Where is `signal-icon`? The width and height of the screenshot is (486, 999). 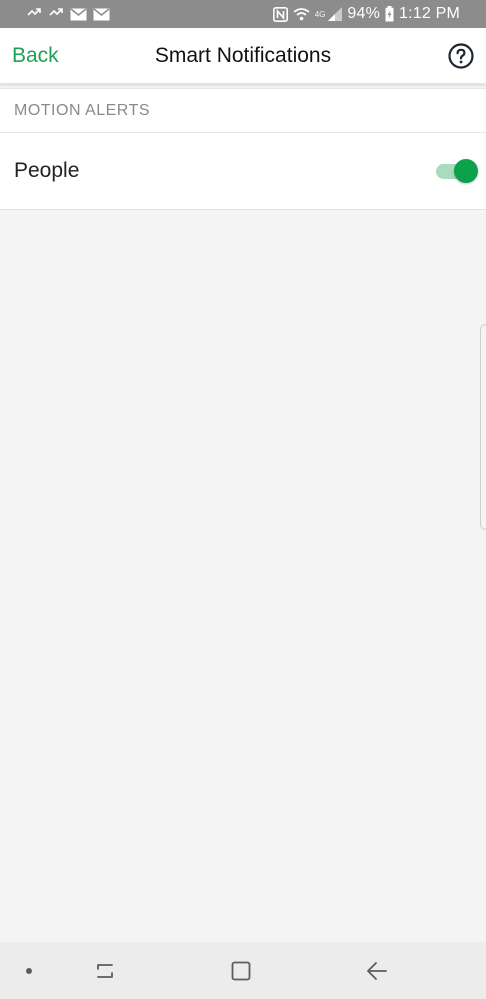
signal-icon is located at coordinates (335, 14).